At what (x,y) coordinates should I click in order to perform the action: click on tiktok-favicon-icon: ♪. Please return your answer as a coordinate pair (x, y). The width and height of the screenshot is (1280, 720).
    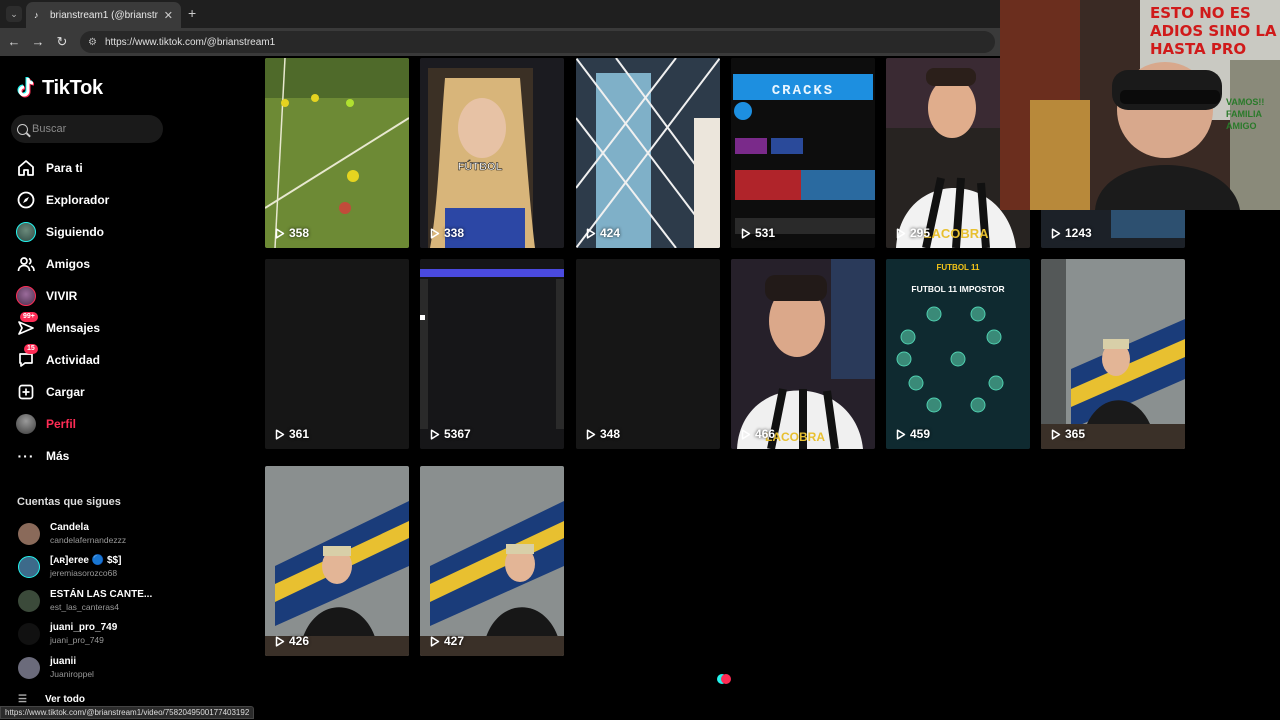
    Looking at the image, I should click on (36, 15).